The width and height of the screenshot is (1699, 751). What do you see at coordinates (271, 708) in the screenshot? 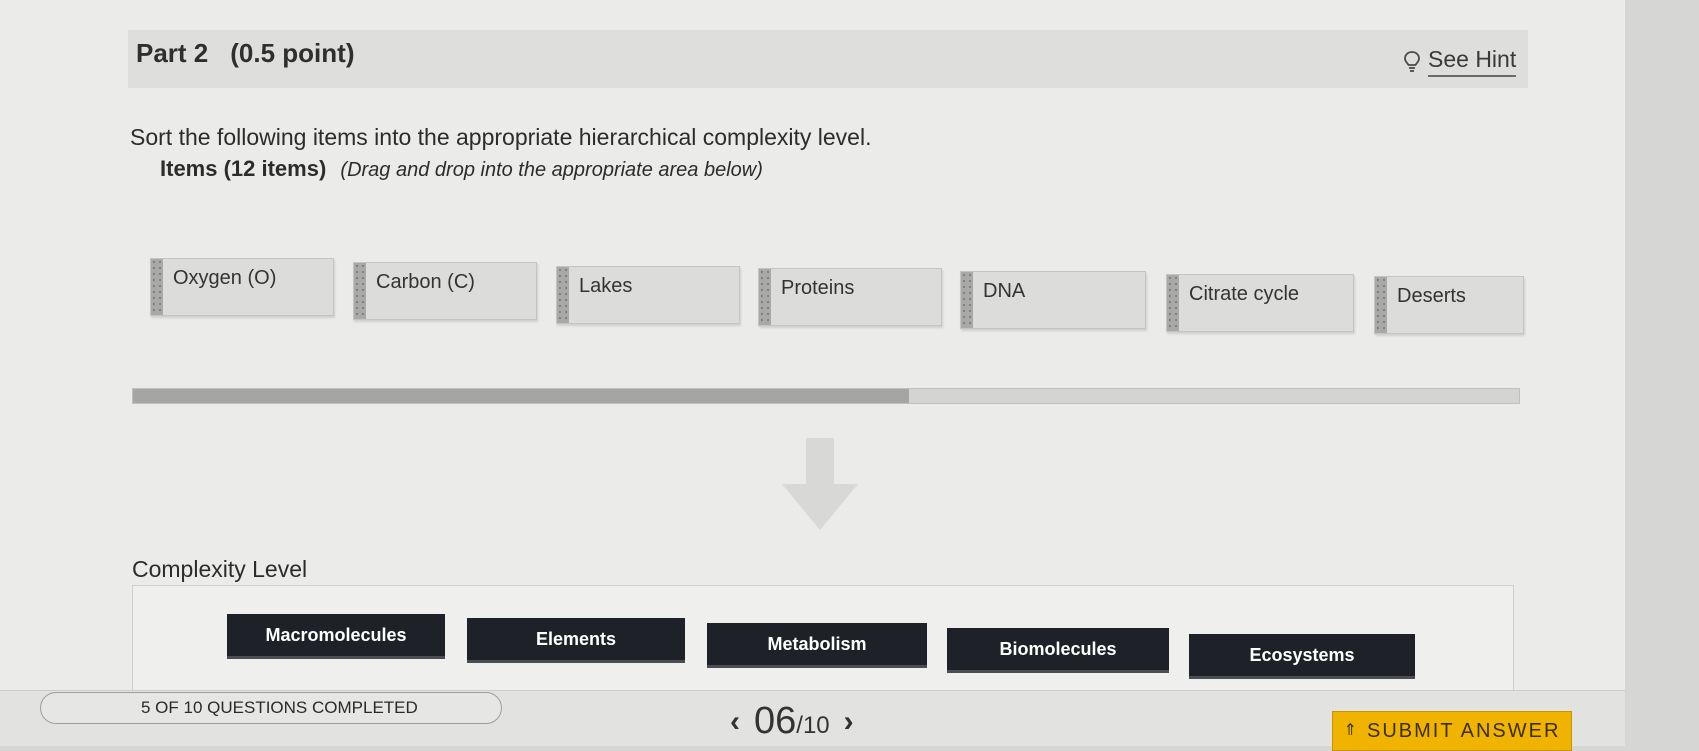
I see `questions-completed-status: 5 OF 10 QUESTIONS COMPLETED` at bounding box center [271, 708].